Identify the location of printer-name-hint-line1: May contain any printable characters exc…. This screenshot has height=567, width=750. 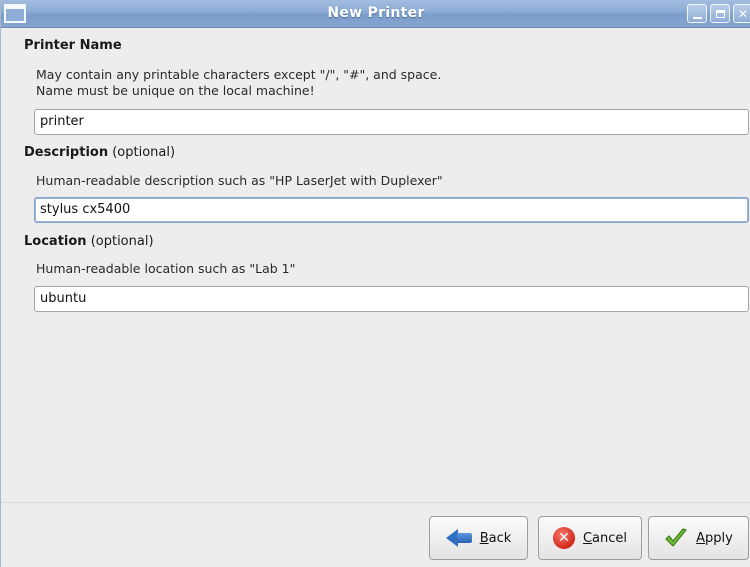
(239, 74).